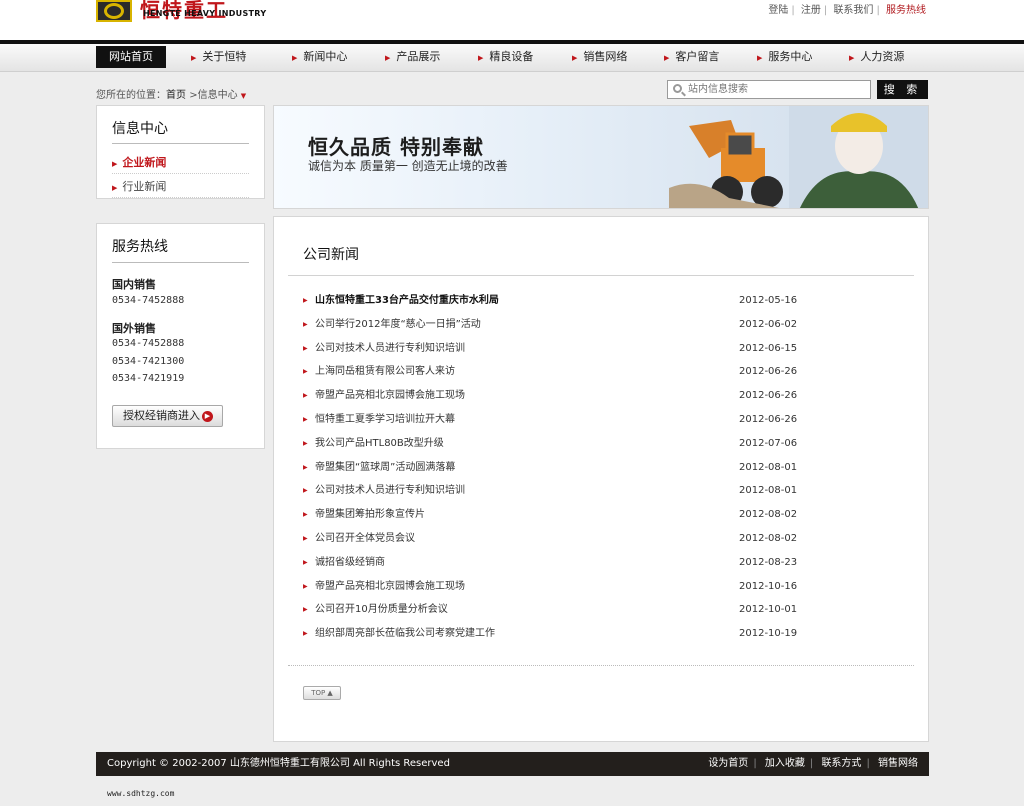 This screenshot has width=1024, height=806. I want to click on news-title: 上海同岳租赁有限公司客人来访, so click(385, 372).